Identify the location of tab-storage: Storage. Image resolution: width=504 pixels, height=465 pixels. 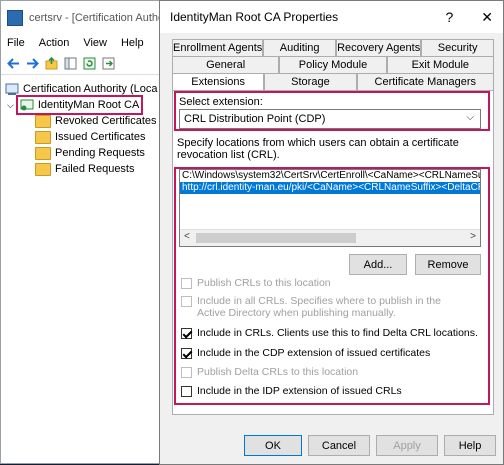
(310, 81).